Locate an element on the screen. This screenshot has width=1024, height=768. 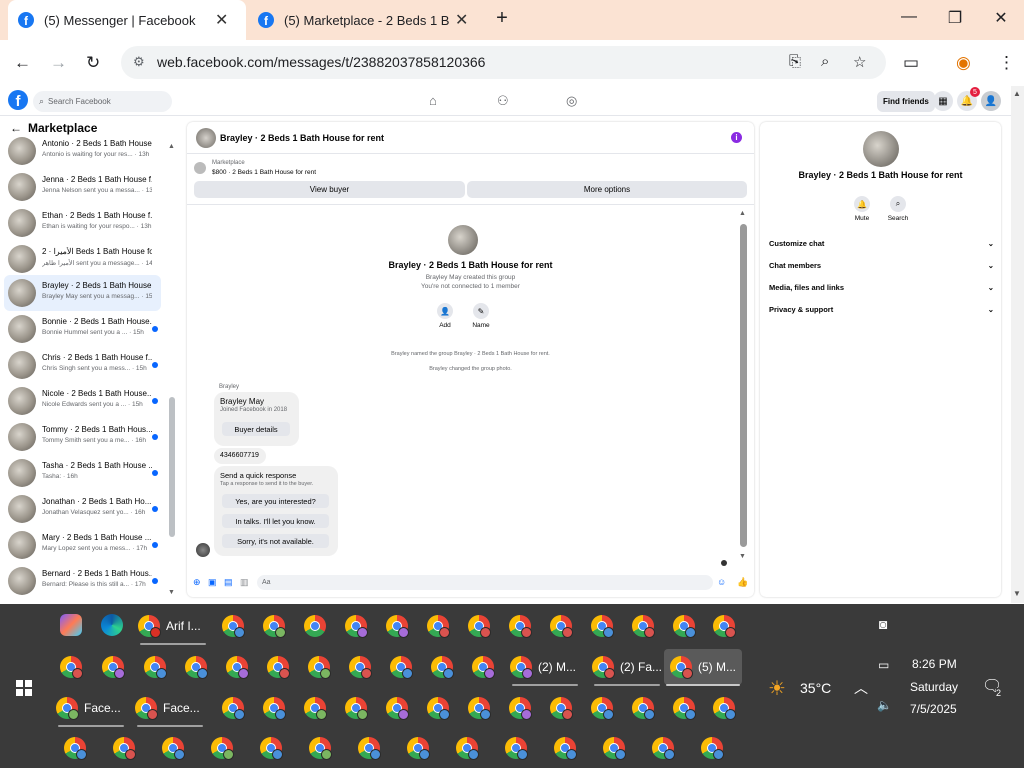
facebook-logo-icon: f is located at coordinates (18, 100).